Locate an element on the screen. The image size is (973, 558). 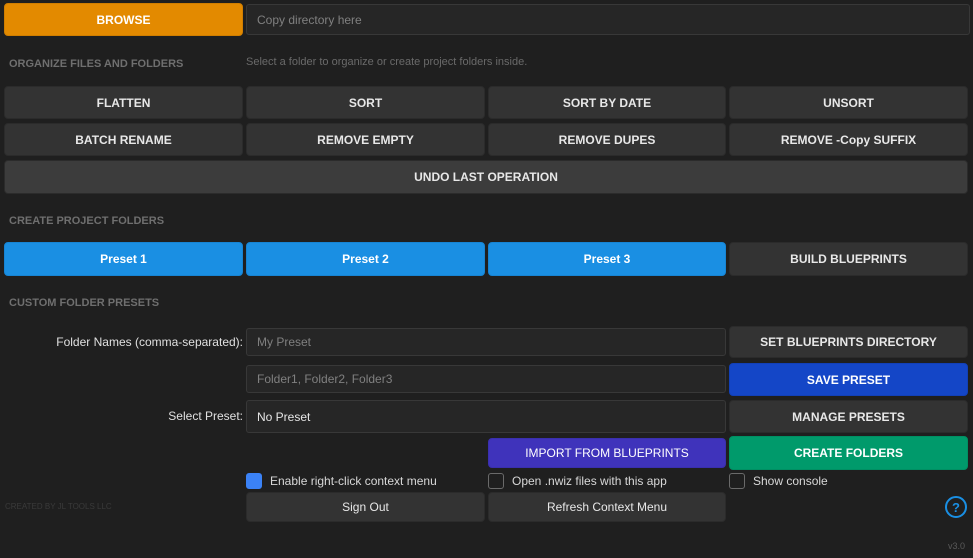
preset-select-value: No Preset is located at coordinates (284, 416).